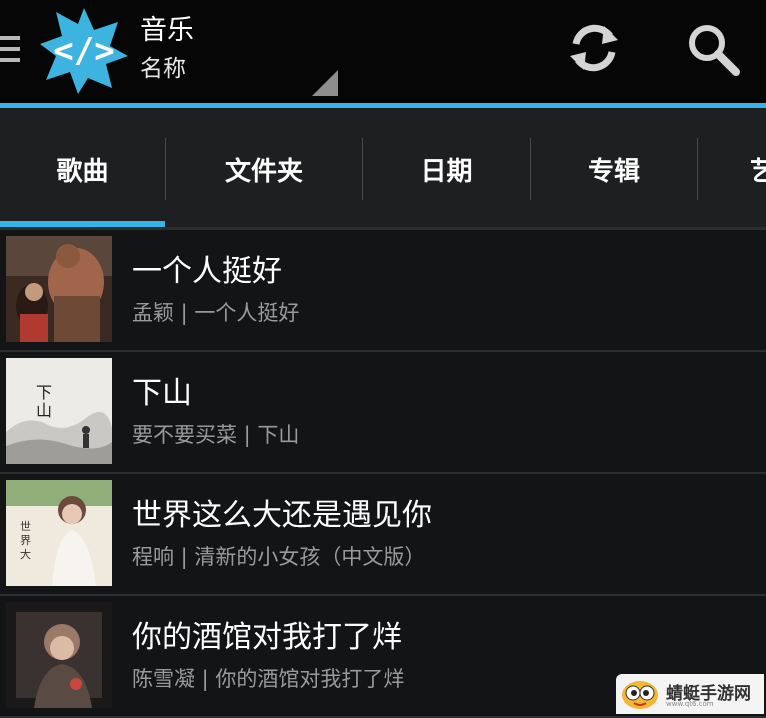 This screenshot has height=718, width=766. What do you see at coordinates (216, 435) in the screenshot?
I see `song-artist-album: 要不要买菜 | 下山` at bounding box center [216, 435].